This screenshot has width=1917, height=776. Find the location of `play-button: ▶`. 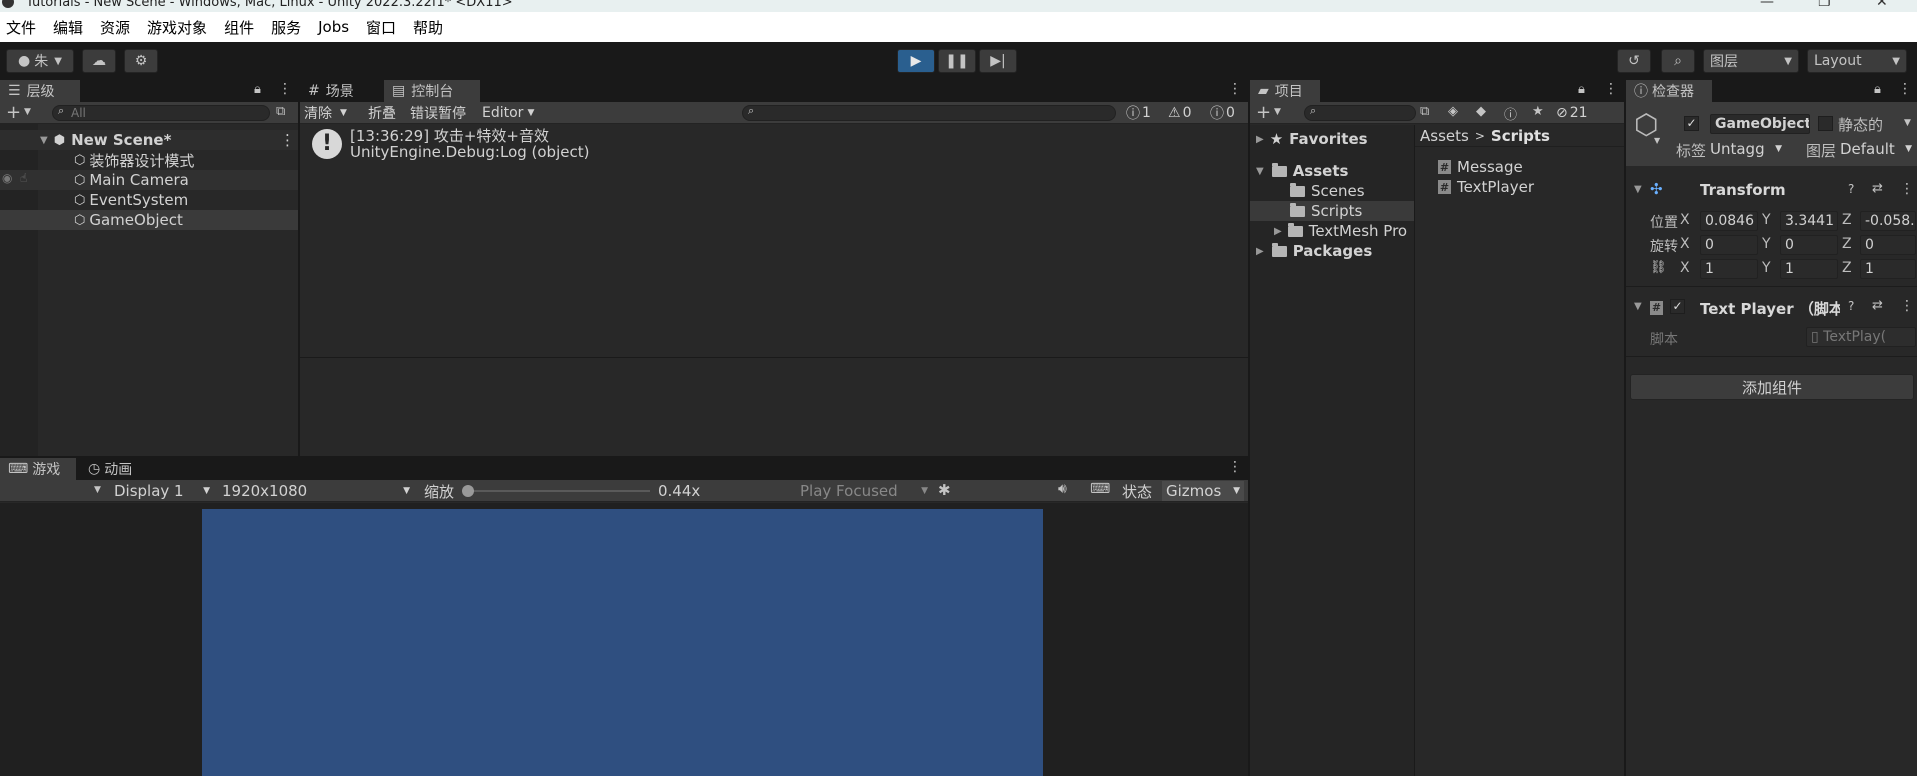

play-button: ▶ is located at coordinates (916, 61).